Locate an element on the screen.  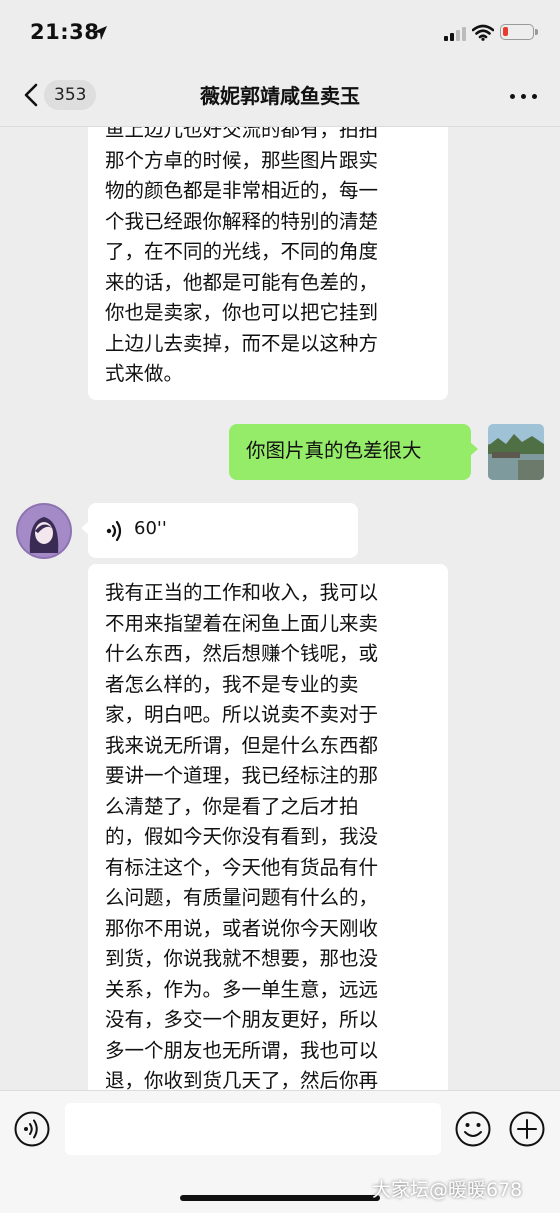
battery-icon is located at coordinates (519, 32).